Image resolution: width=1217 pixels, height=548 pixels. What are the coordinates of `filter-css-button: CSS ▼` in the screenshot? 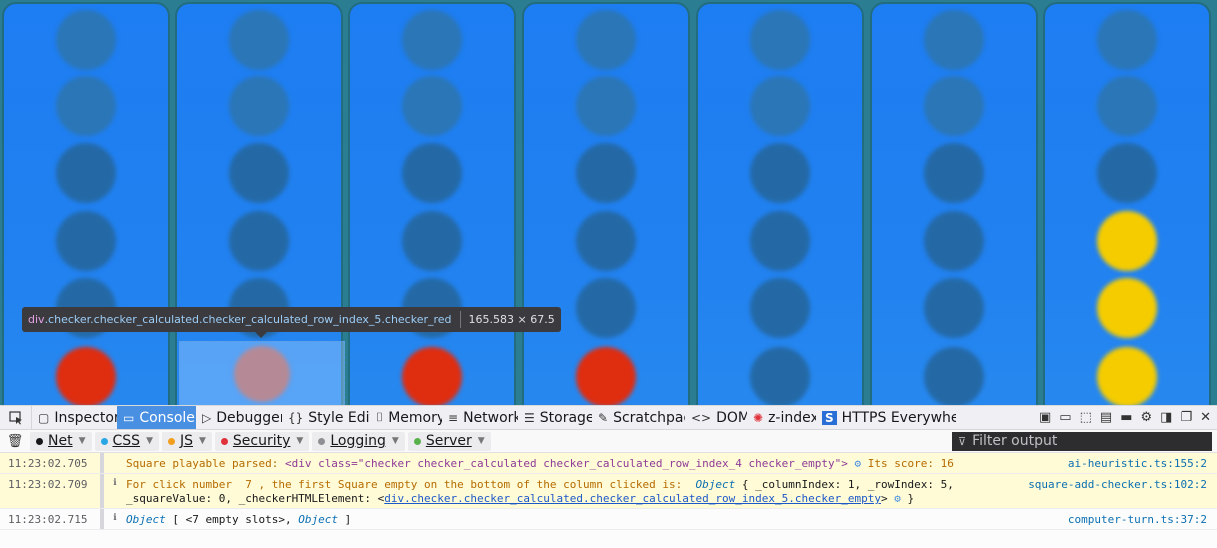 It's located at (126, 441).